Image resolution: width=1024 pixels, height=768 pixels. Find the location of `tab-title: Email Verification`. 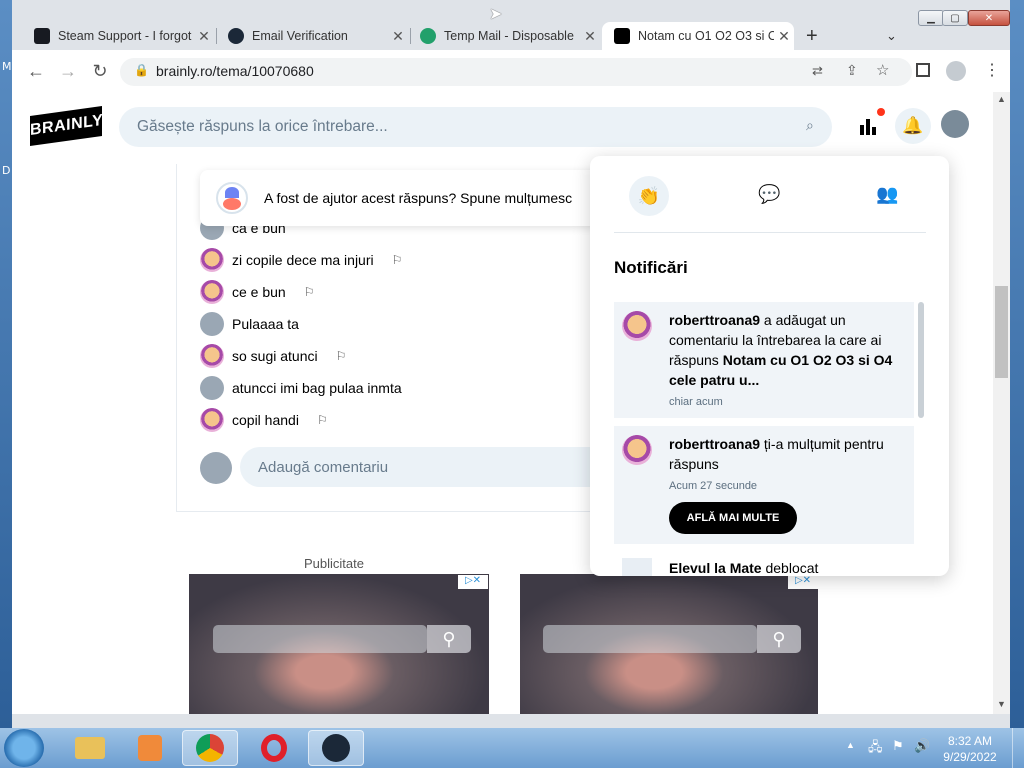

tab-title: Email Verification is located at coordinates (300, 36).